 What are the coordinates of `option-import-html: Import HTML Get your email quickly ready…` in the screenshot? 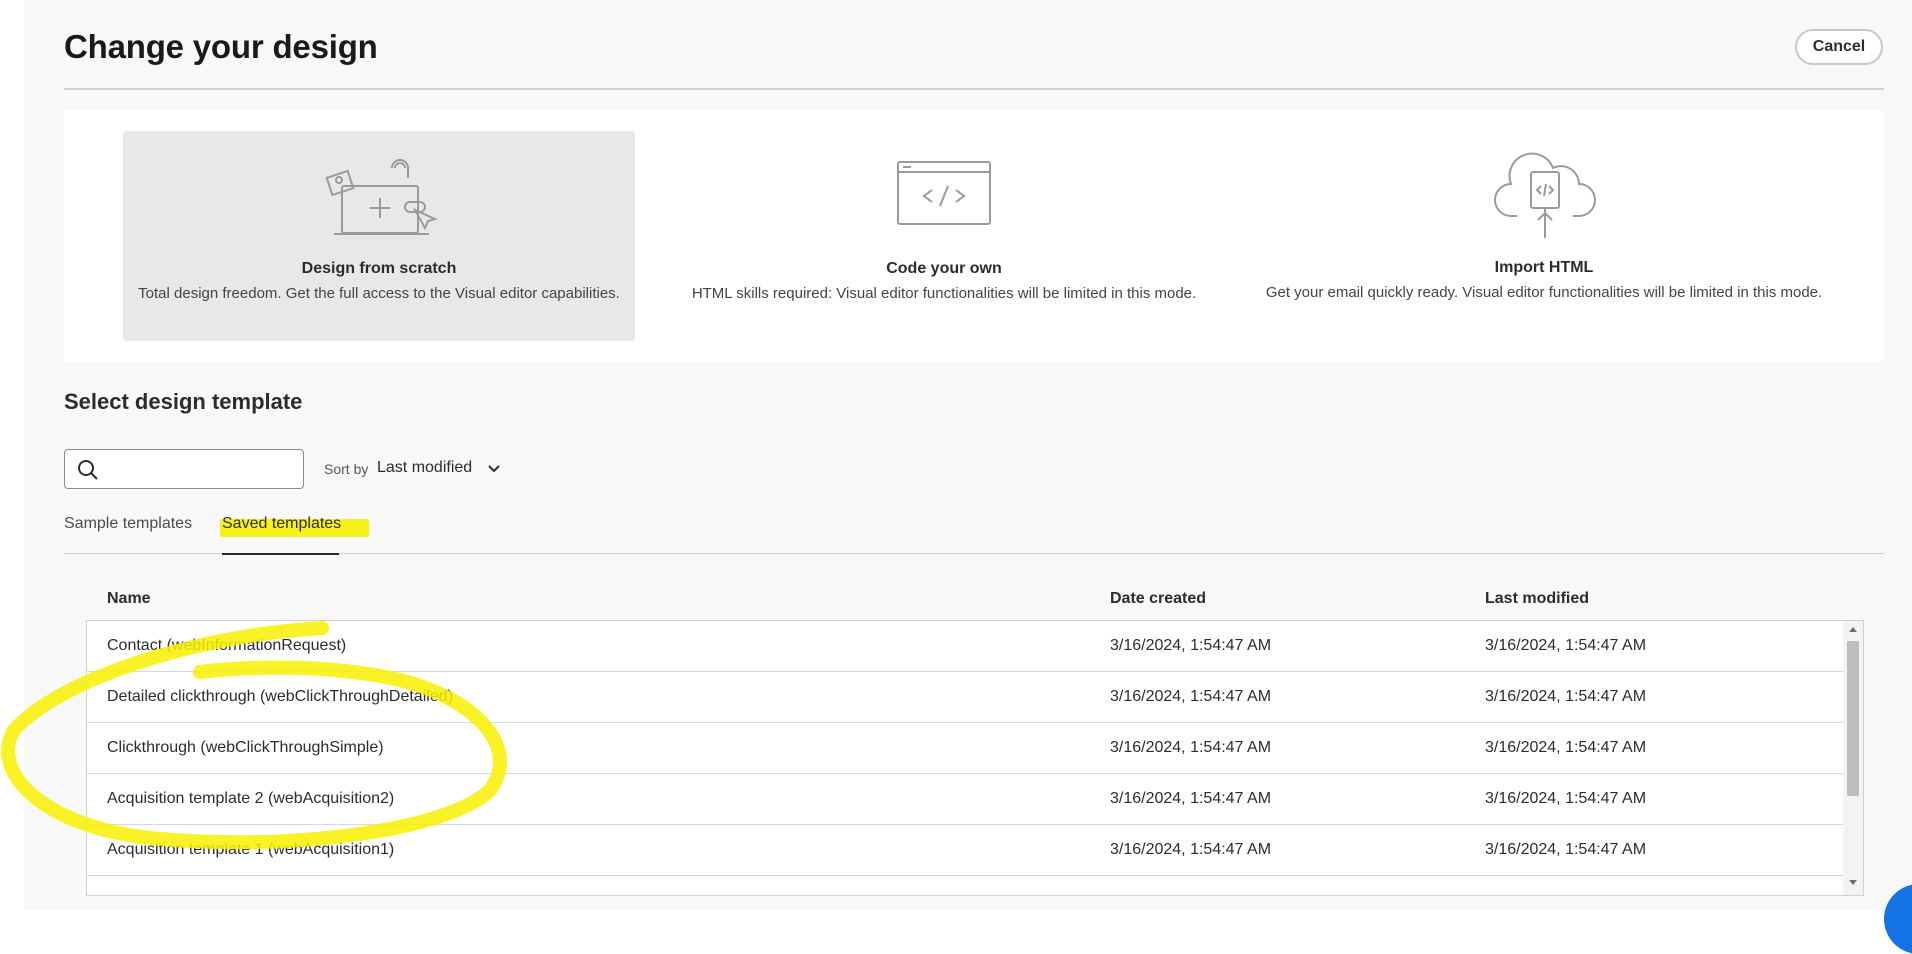 It's located at (1544, 236).